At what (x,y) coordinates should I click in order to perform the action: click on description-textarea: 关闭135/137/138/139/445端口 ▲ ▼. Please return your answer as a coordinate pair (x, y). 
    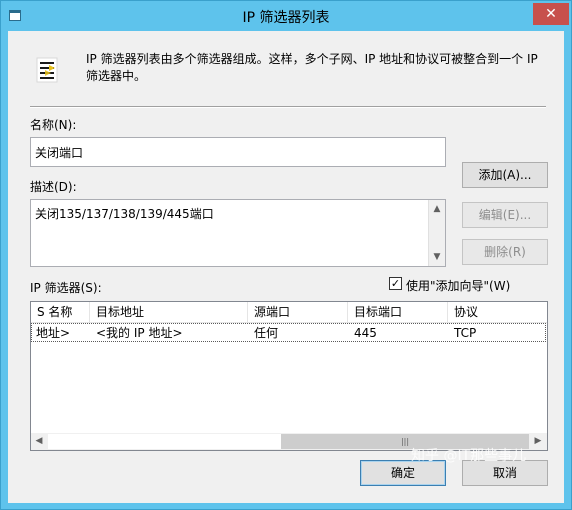
    Looking at the image, I should click on (238, 233).